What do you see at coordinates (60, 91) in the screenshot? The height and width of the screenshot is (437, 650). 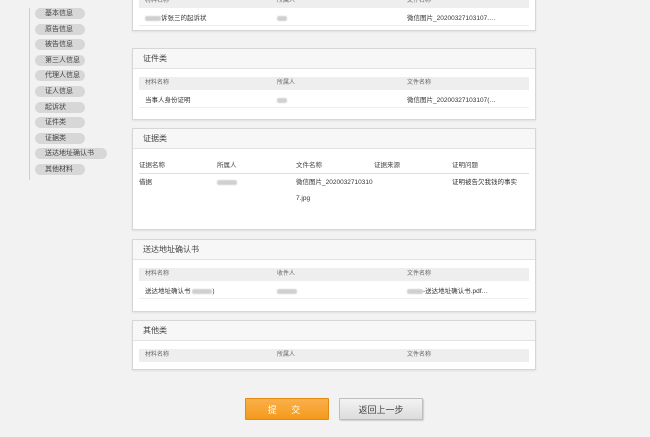 I see `sidebar-item-witness: 证人信息` at bounding box center [60, 91].